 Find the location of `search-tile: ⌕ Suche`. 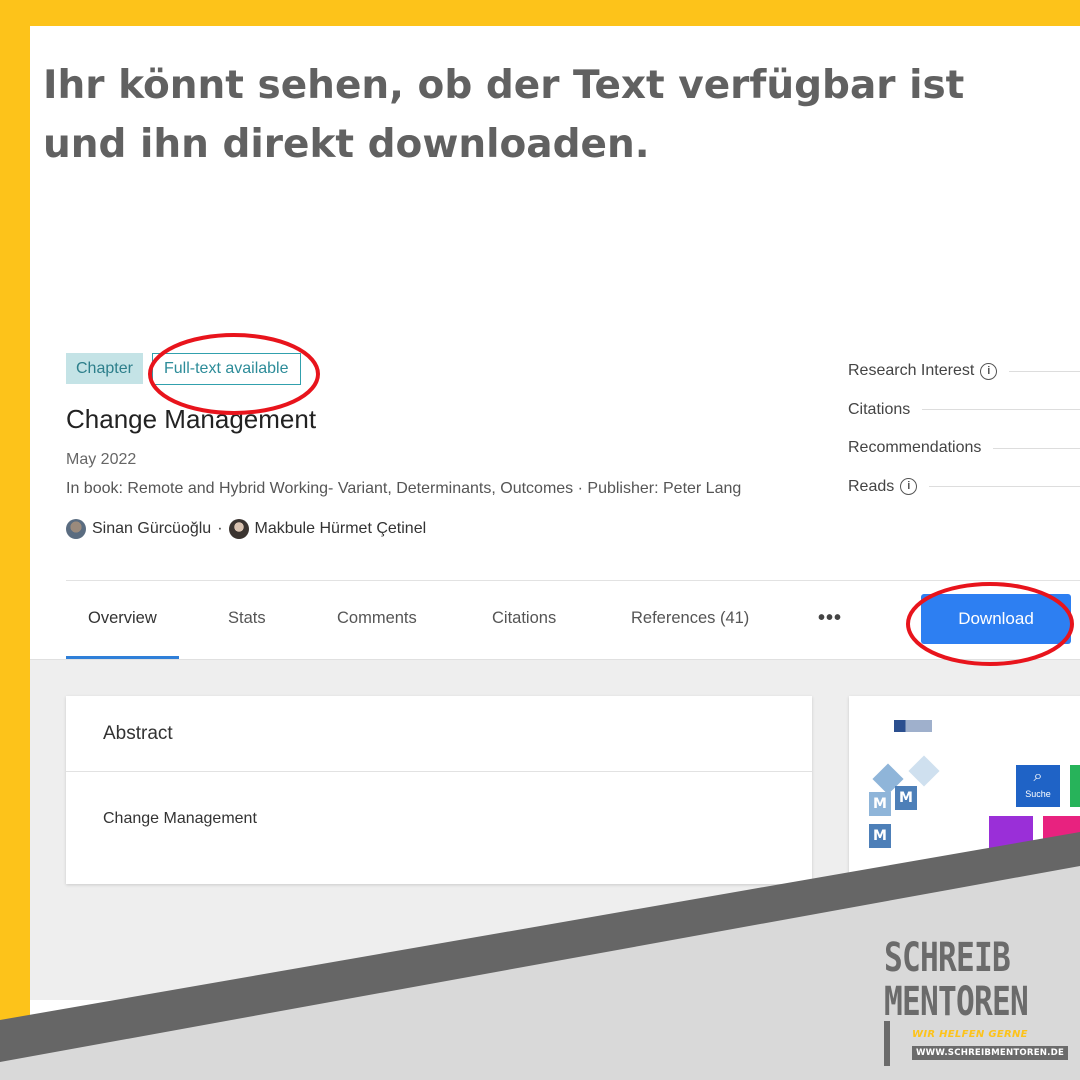

search-tile: ⌕ Suche is located at coordinates (1038, 786).